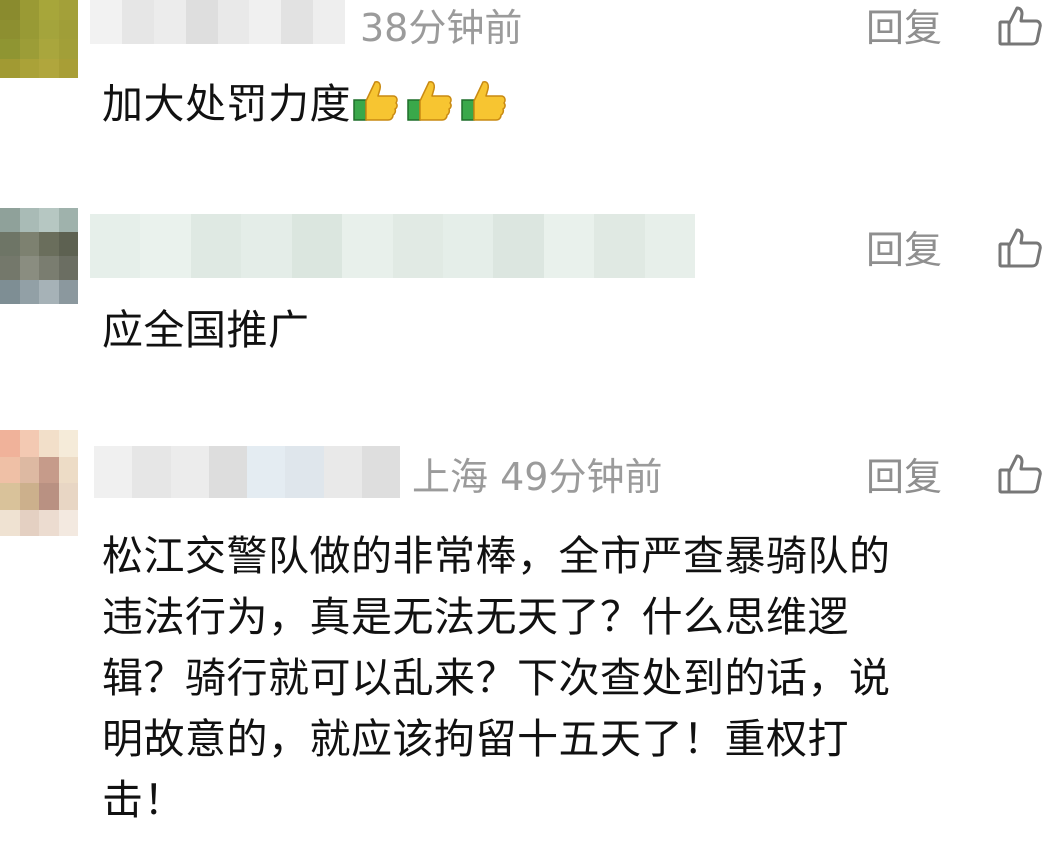  I want to click on comment-text-line: 违法行为，真是无法无天了？什么思维逻, so click(475, 617).